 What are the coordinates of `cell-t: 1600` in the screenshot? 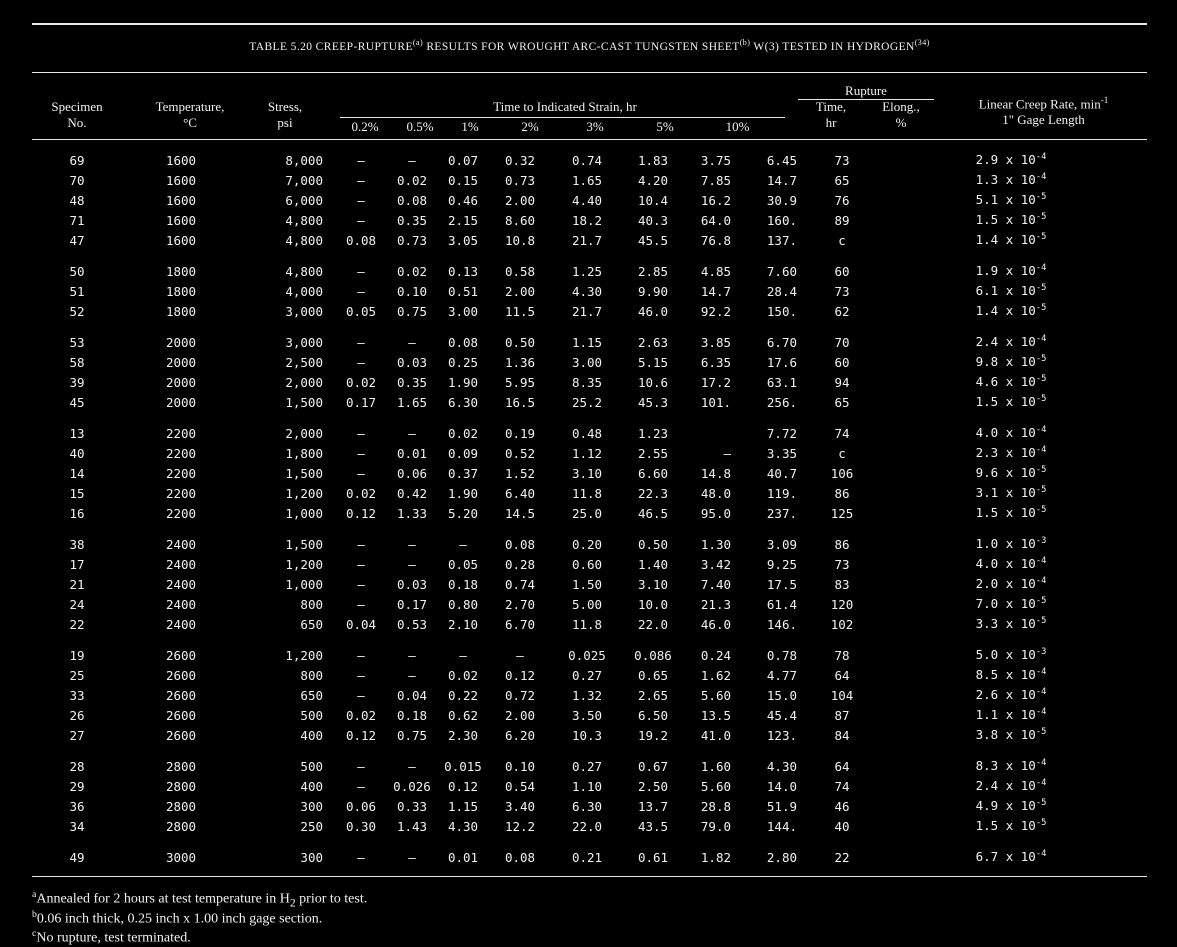 It's located at (181, 180).